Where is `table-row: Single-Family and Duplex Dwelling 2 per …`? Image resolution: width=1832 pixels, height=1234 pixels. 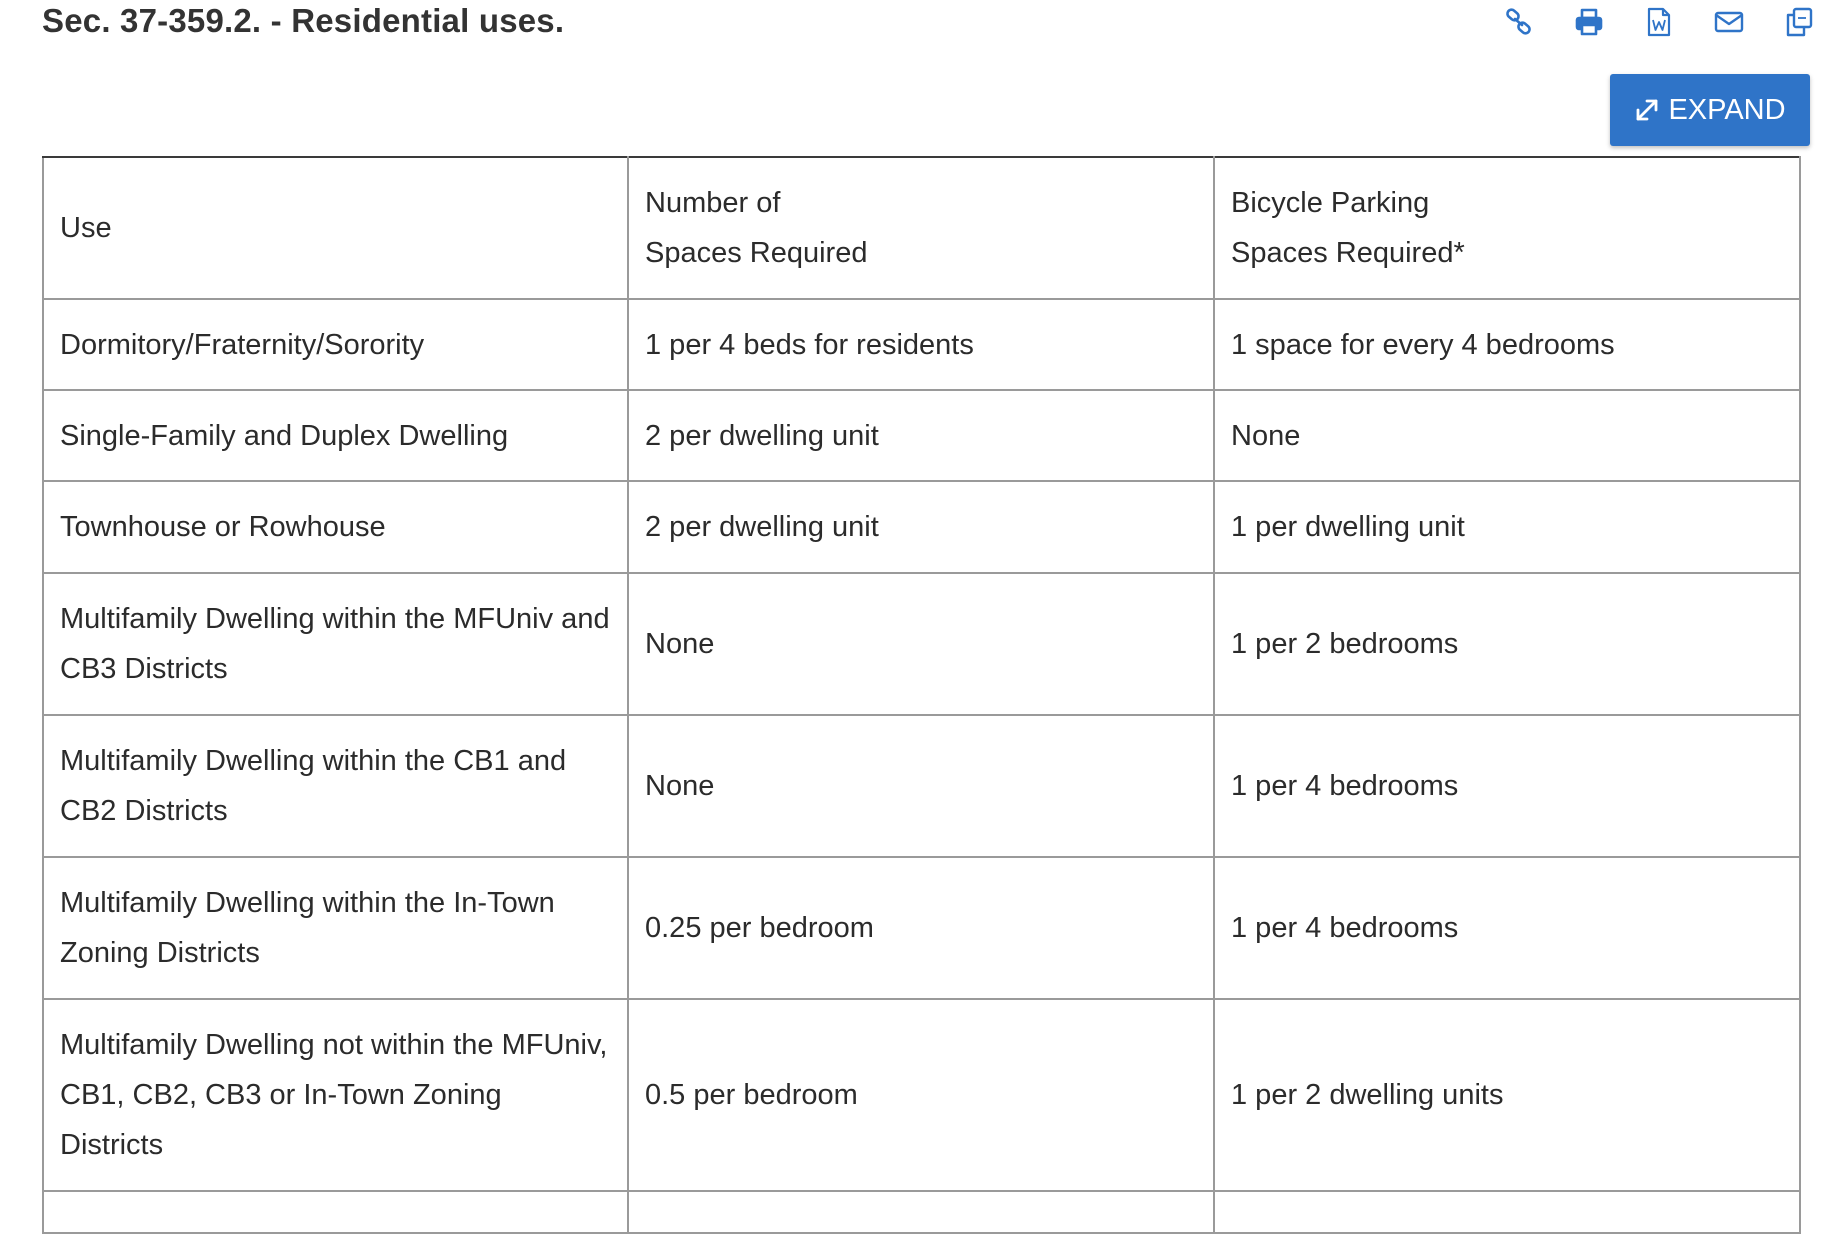 table-row: Single-Family and Duplex Dwelling 2 per … is located at coordinates (921, 435).